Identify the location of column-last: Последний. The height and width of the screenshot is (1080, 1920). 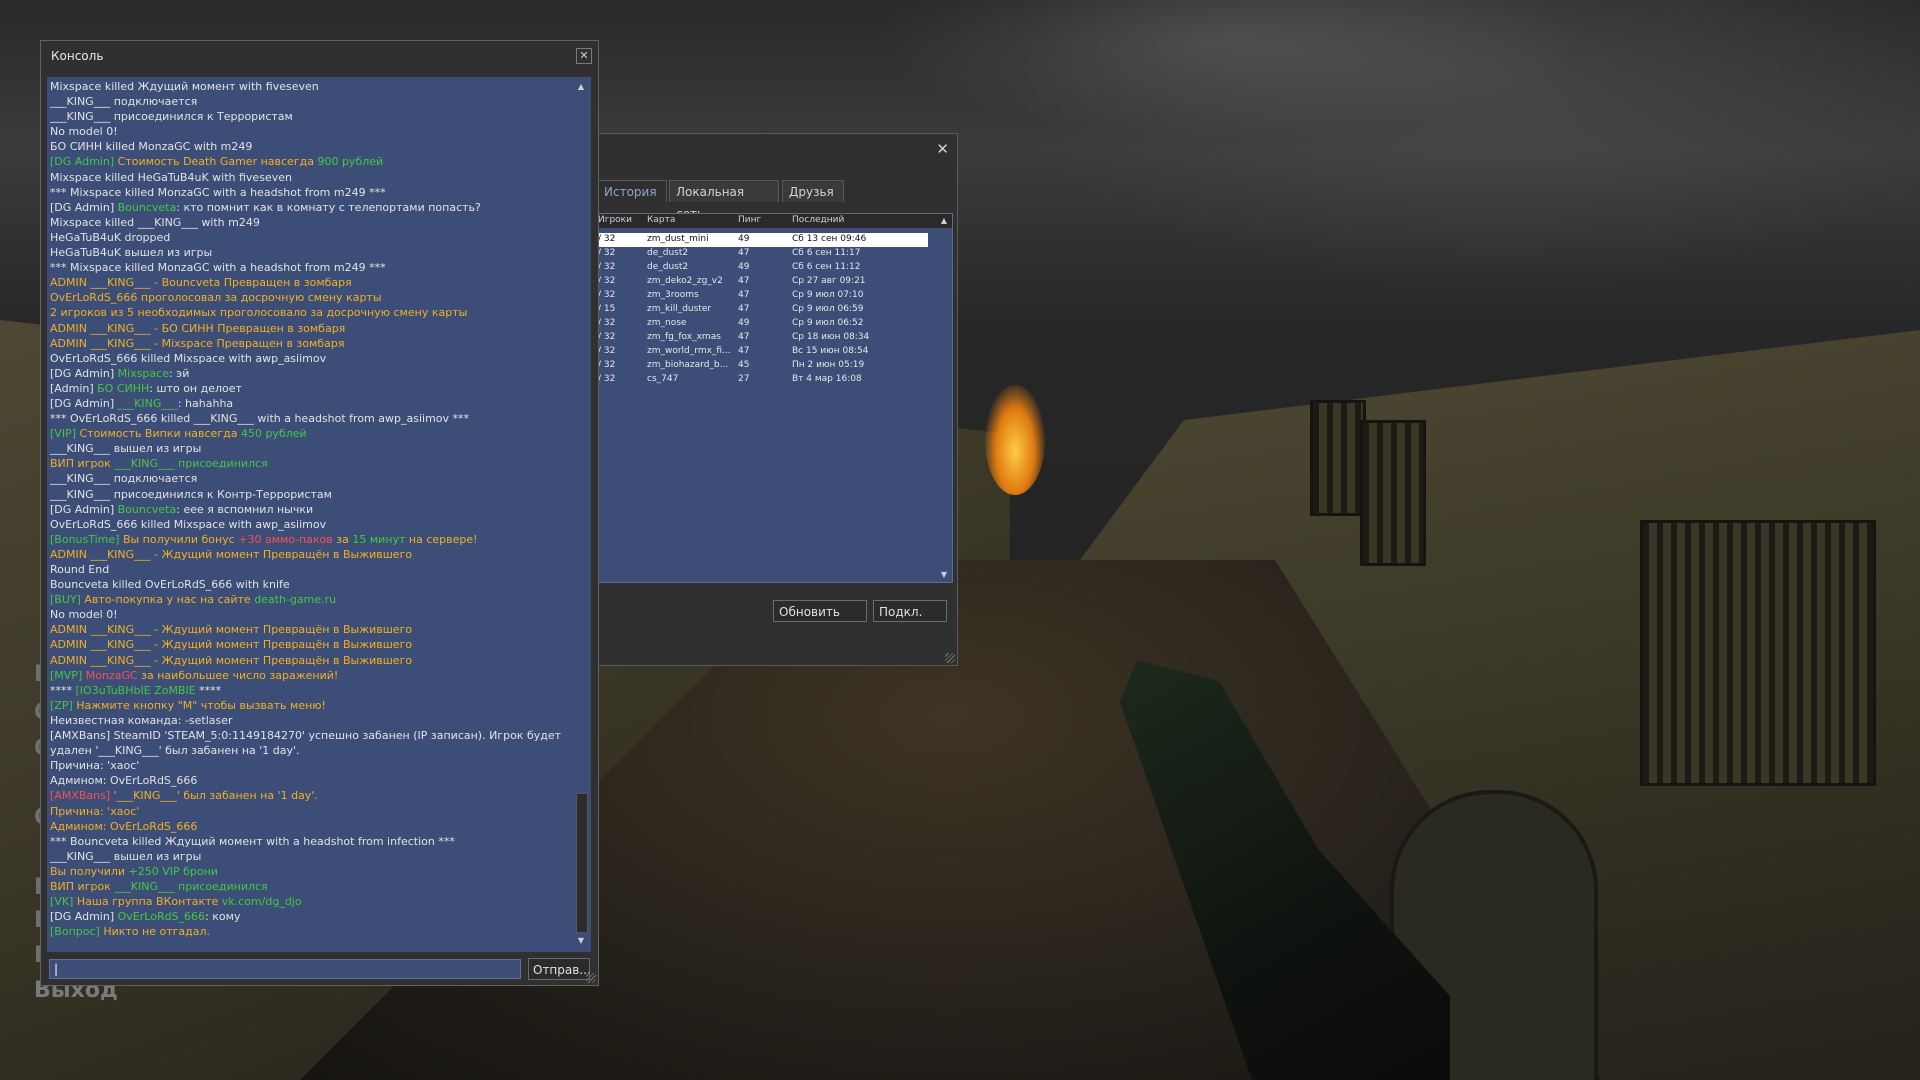
(818, 220).